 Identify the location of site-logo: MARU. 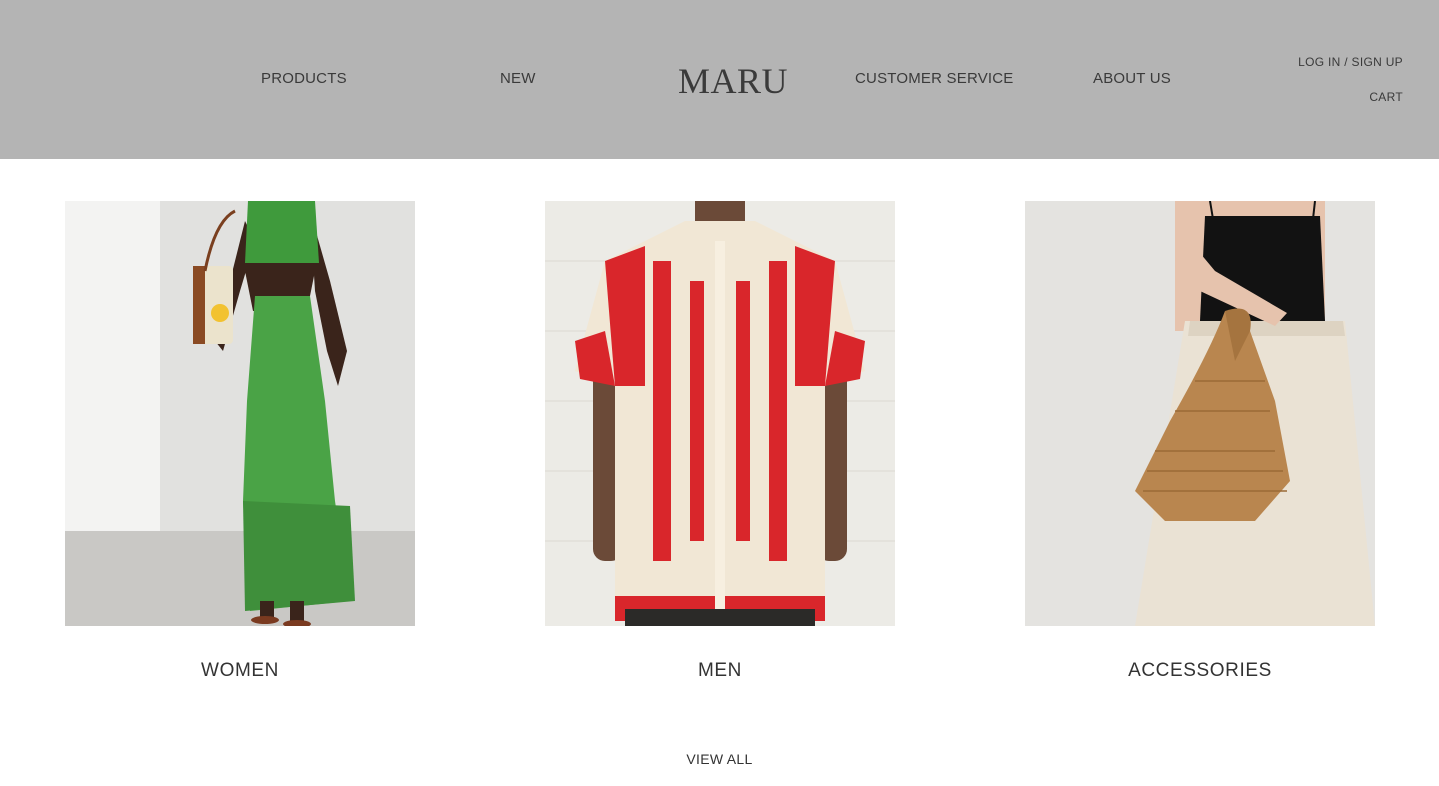
(733, 81).